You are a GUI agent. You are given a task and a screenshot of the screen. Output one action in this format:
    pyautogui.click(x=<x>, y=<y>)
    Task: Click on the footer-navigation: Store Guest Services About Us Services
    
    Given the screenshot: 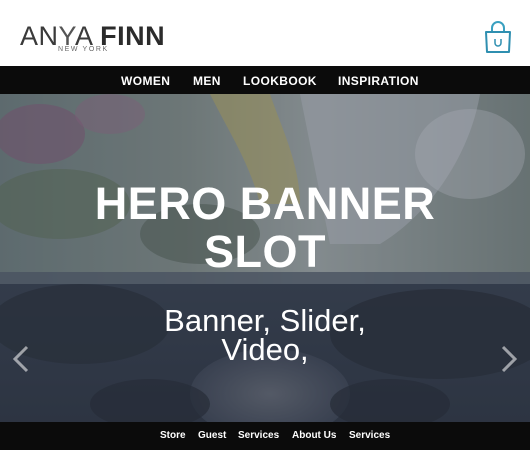 What is the action you would take?
    pyautogui.click(x=265, y=436)
    